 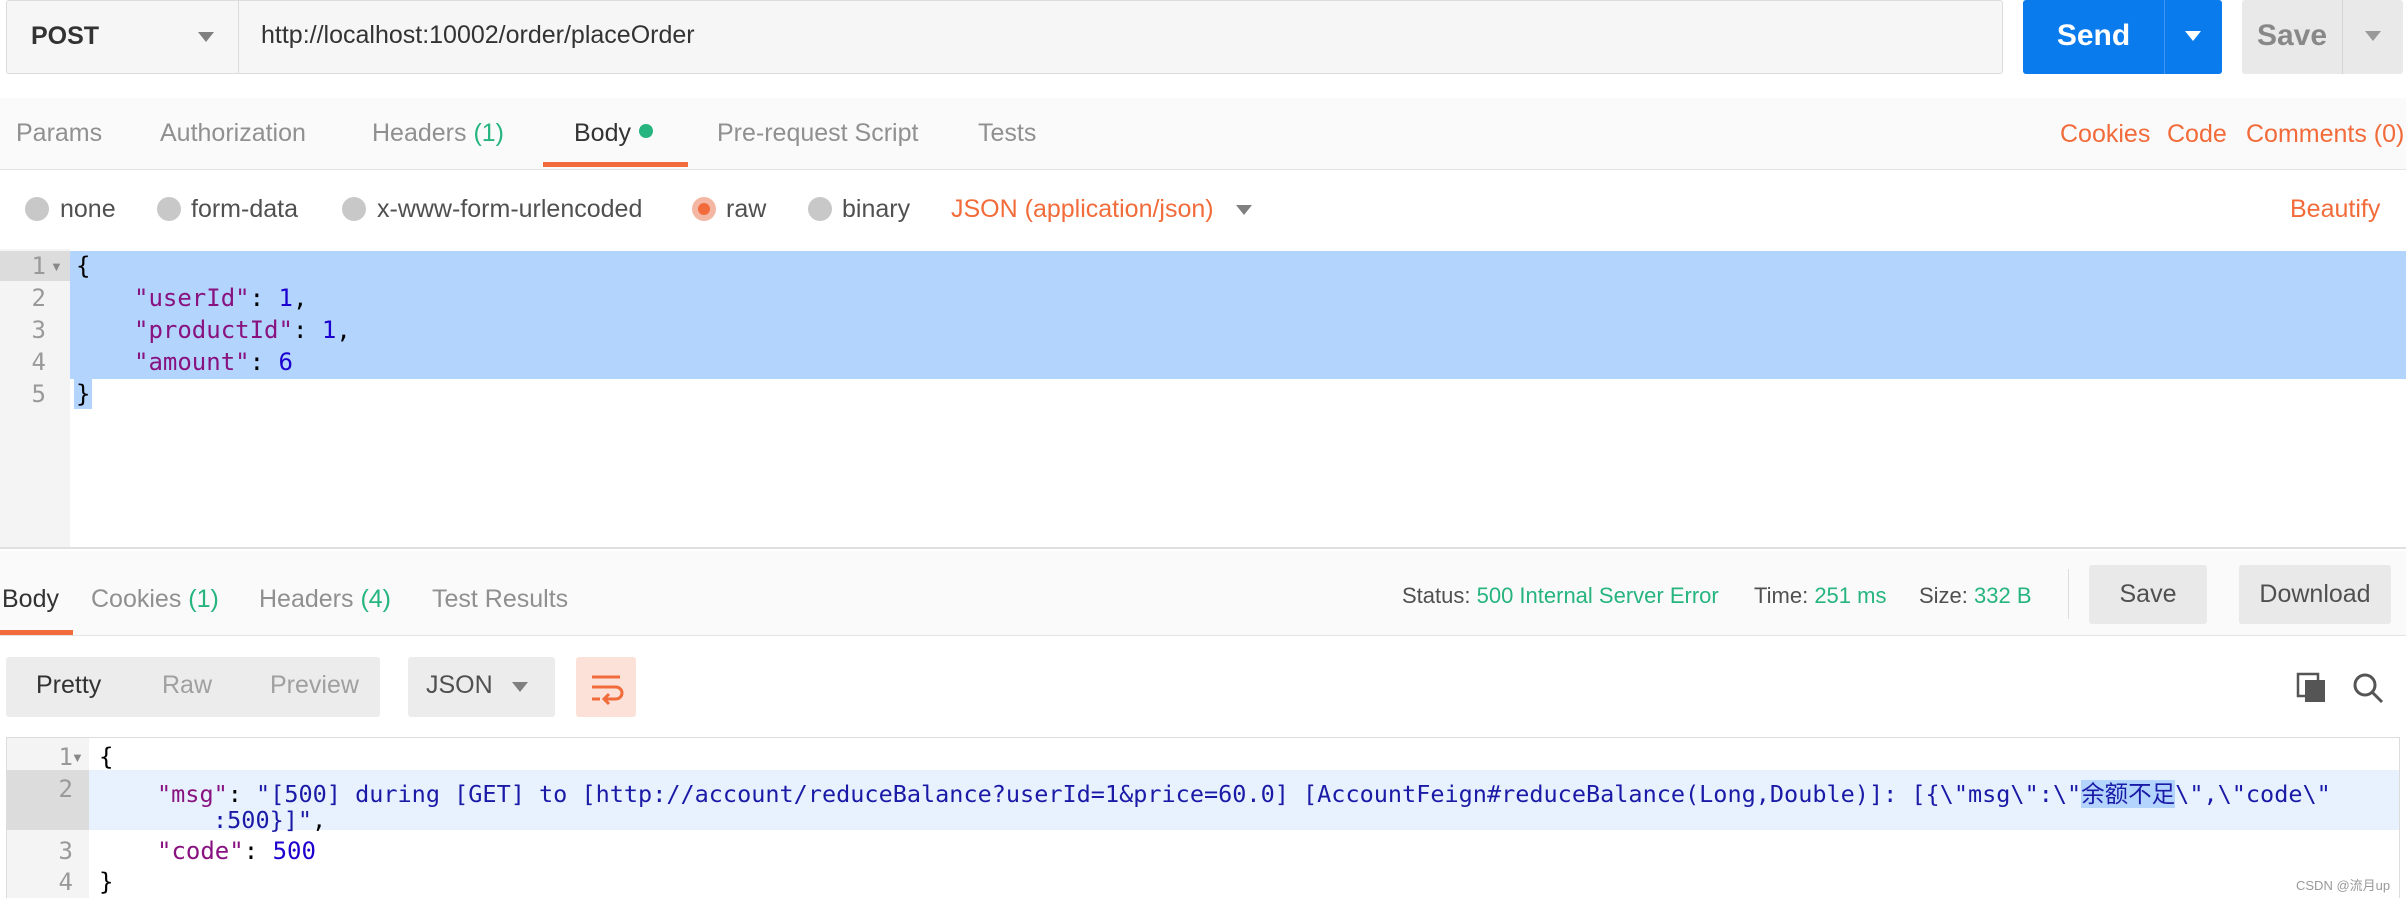 I want to click on tab-headers-count: (1), so click(x=489, y=133).